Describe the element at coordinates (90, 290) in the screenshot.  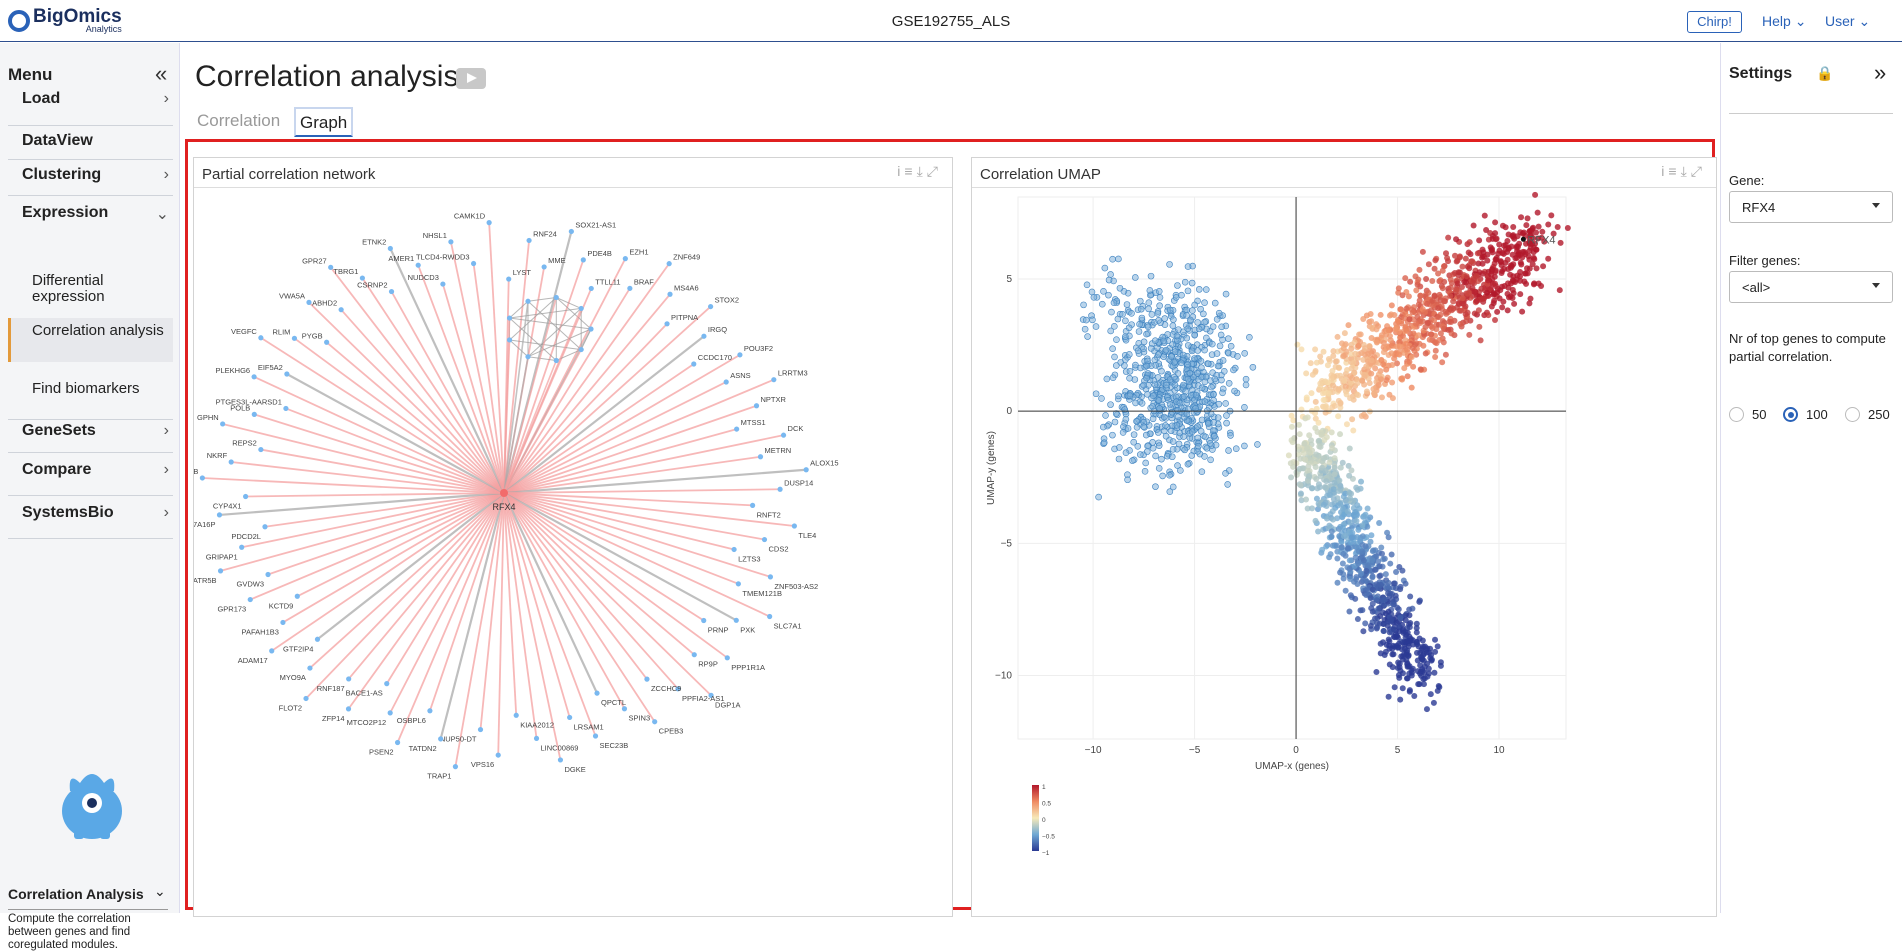
I see `sidebar-subitem-differential-expression: Differential expression` at that location.